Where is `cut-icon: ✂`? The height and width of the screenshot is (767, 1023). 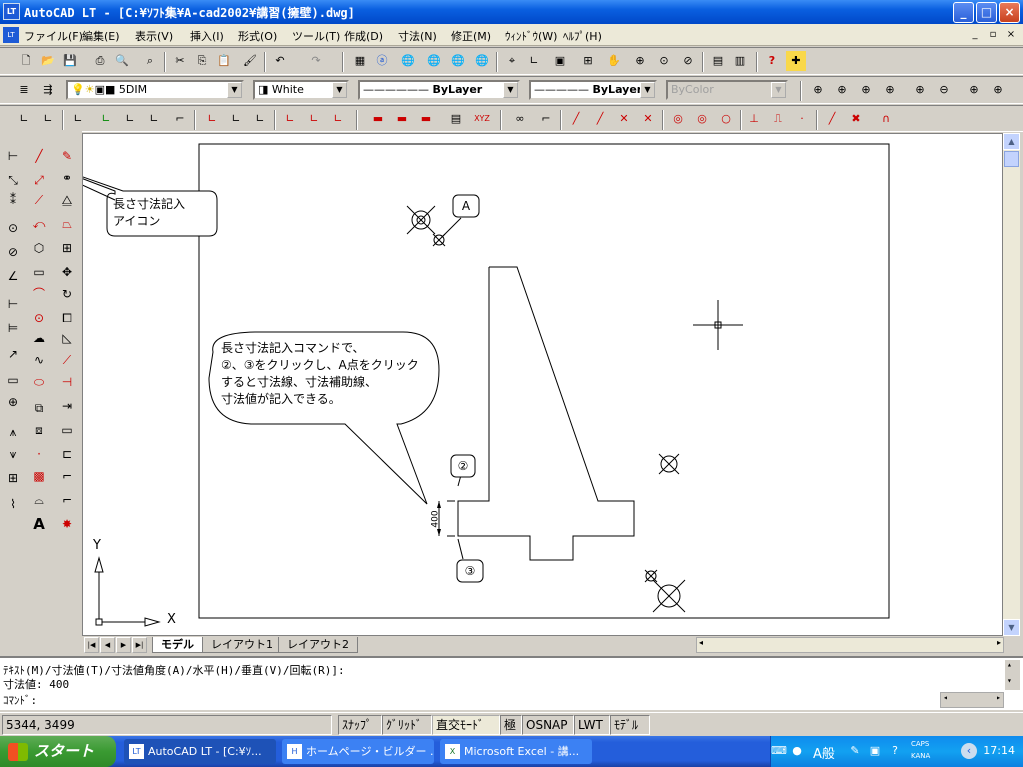
cut-icon: ✂ is located at coordinates (180, 61).